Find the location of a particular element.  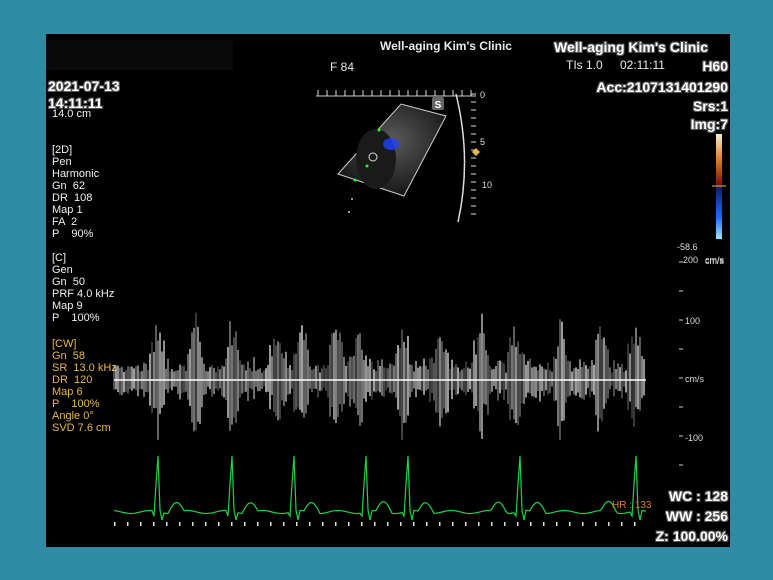

2d-sector-image is located at coordinates (401, 158).